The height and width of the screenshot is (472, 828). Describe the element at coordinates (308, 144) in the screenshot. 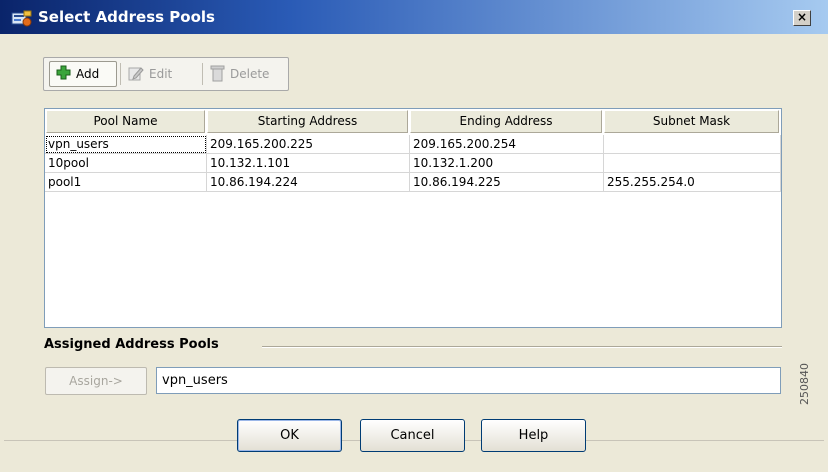

I see `cell-starting-address: 209.165.200.225` at that location.